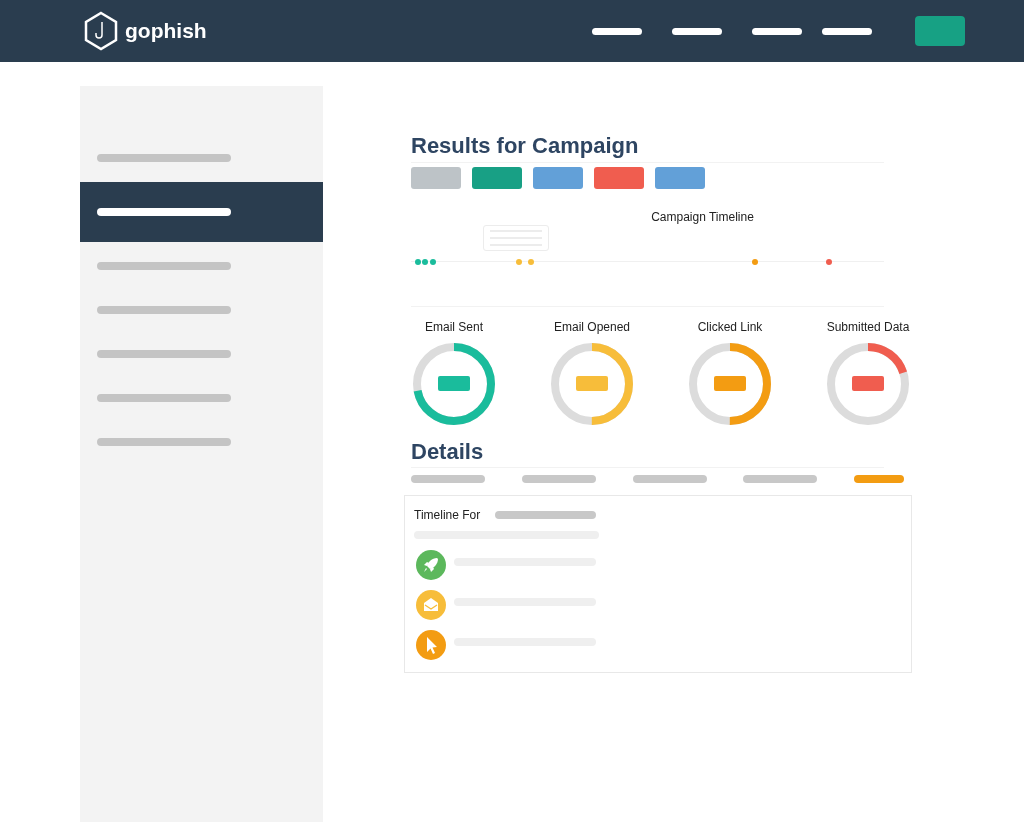  Describe the element at coordinates (201, 212) in the screenshot. I see `sidebar-item` at that location.